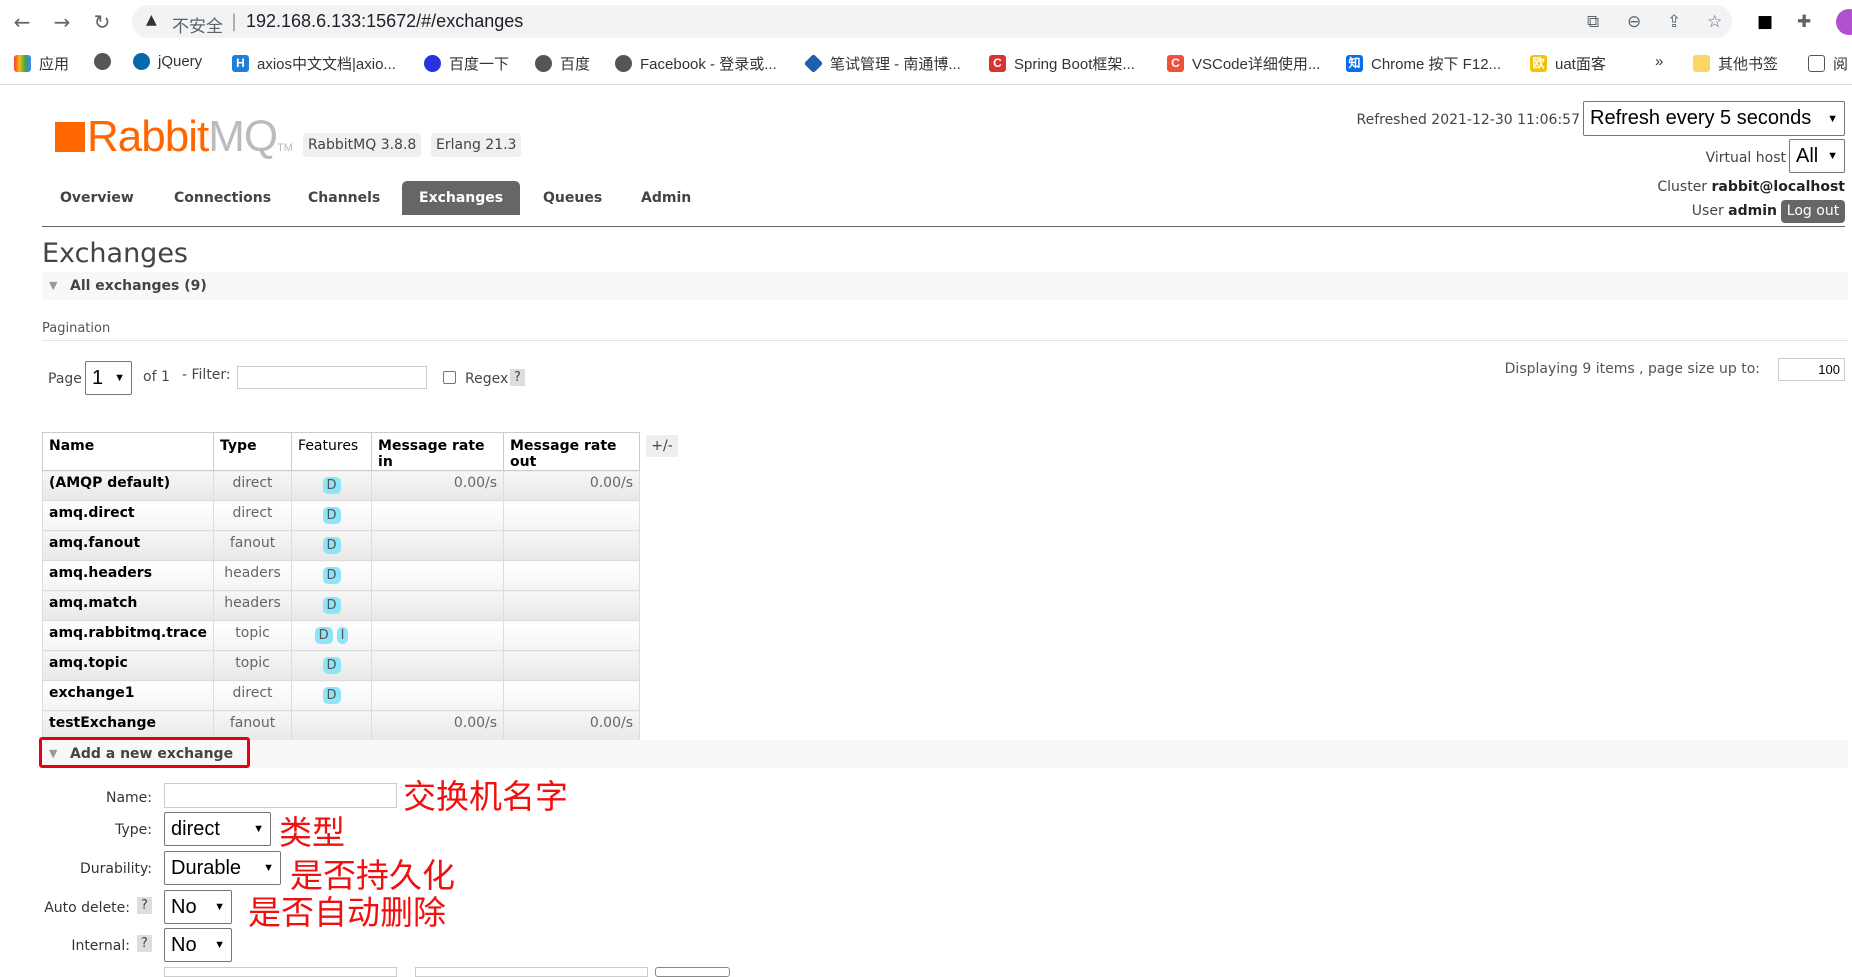 The height and width of the screenshot is (977, 1852). I want to click on vhost-select: All ▼, so click(1817, 156).